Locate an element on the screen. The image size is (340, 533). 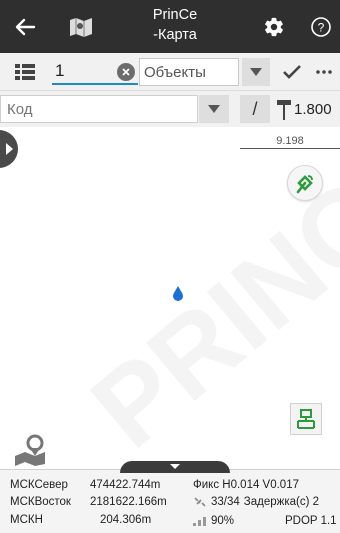
map-pin-icon is located at coordinates (30, 450).